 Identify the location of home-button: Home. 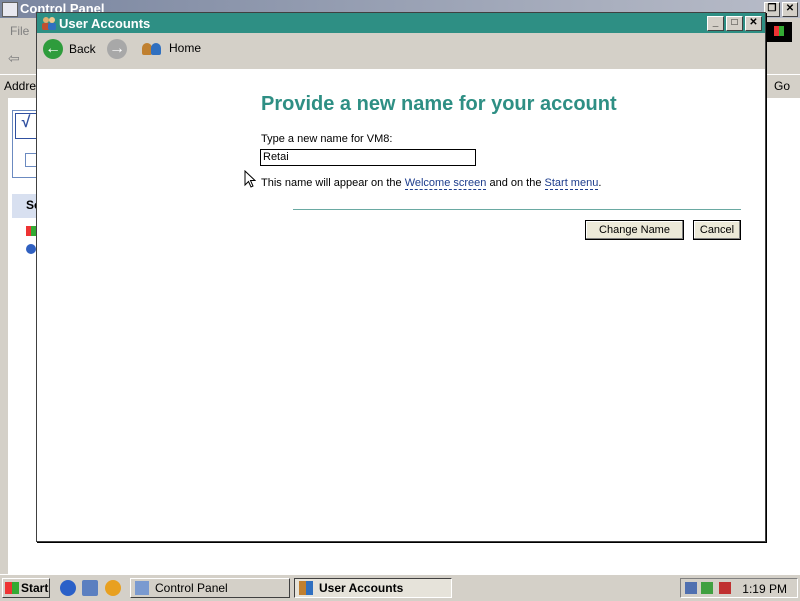
(171, 48).